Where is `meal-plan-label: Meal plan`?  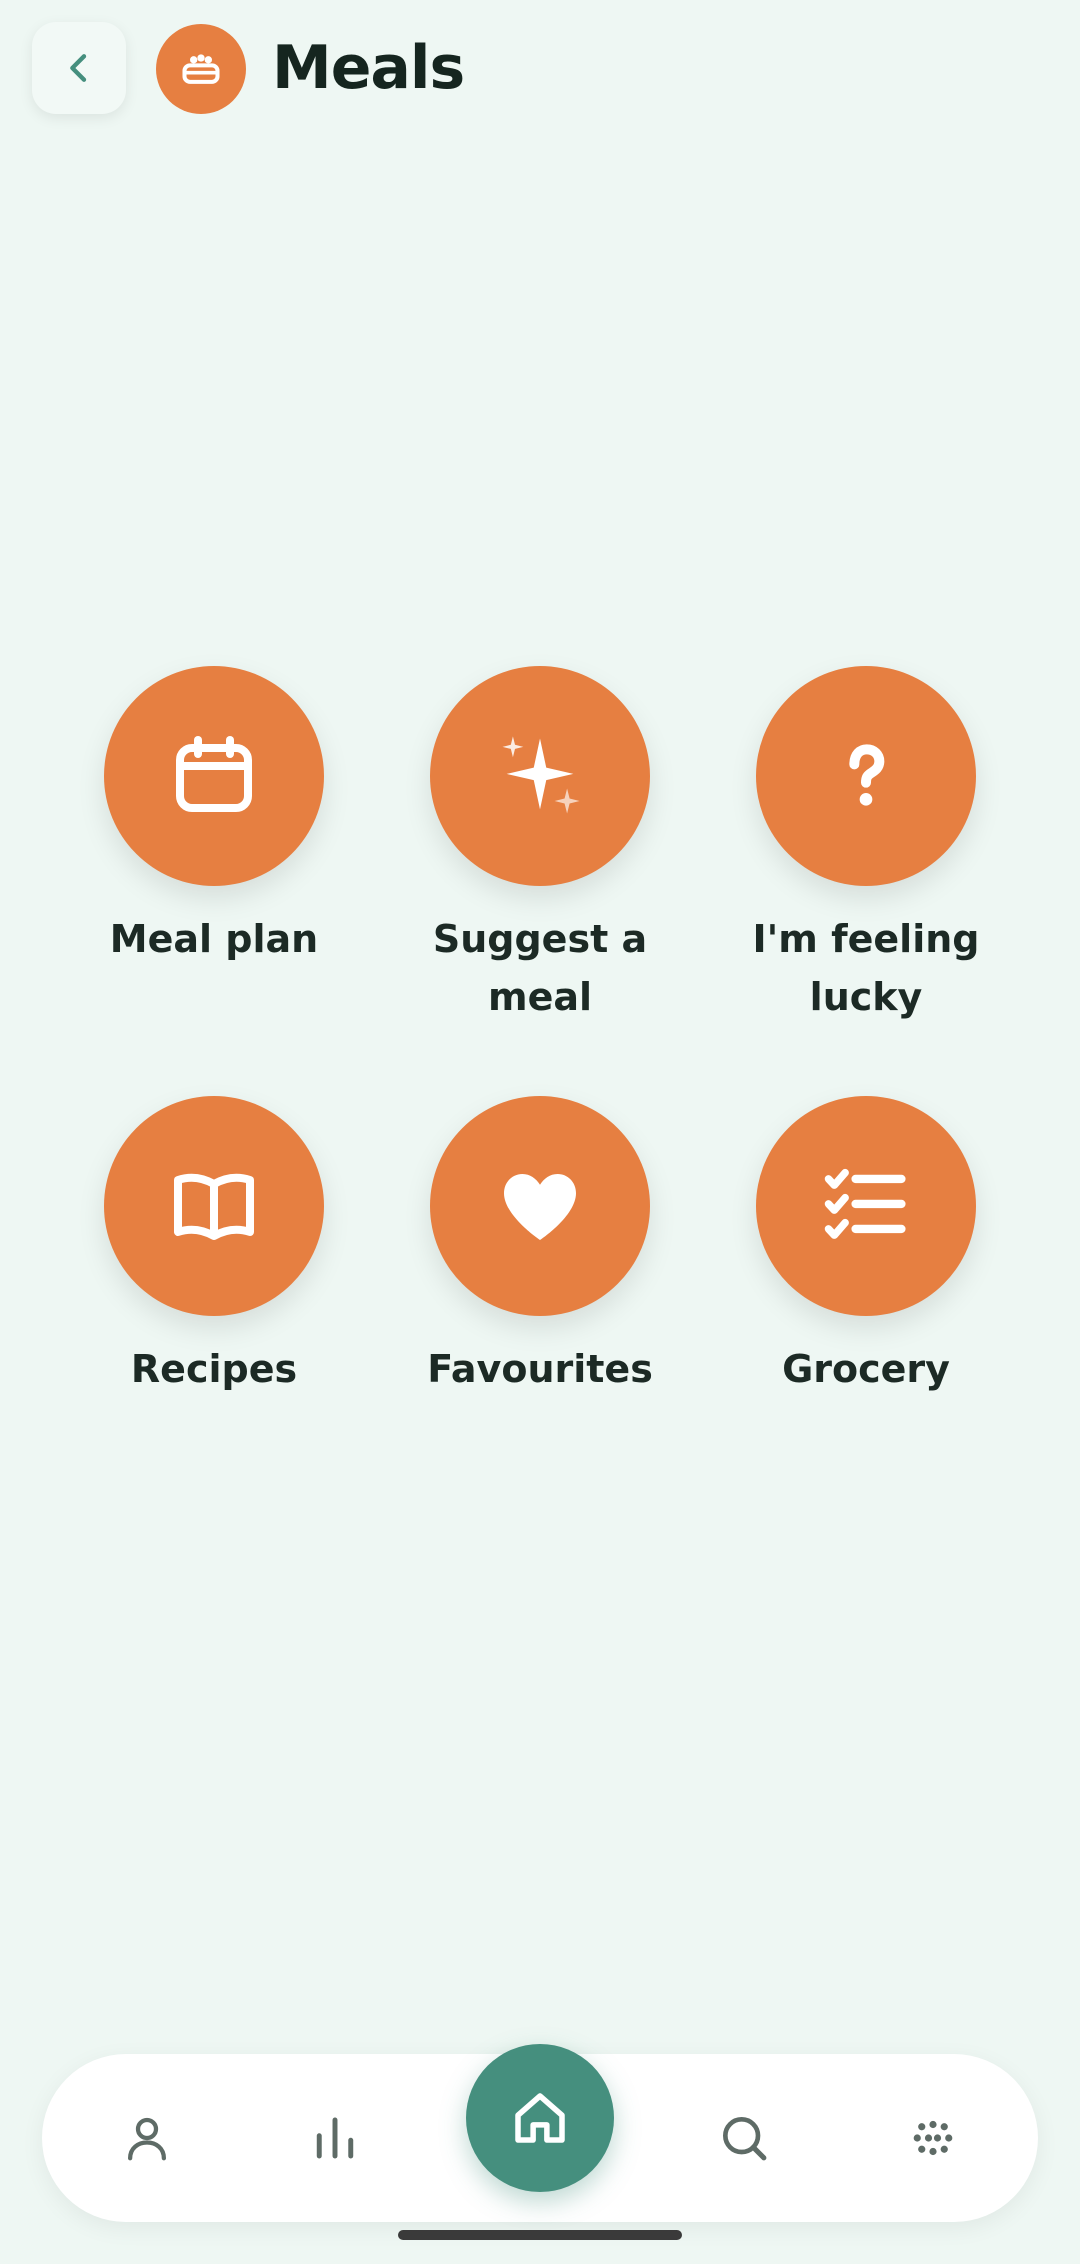
meal-plan-label: Meal plan is located at coordinates (214, 939).